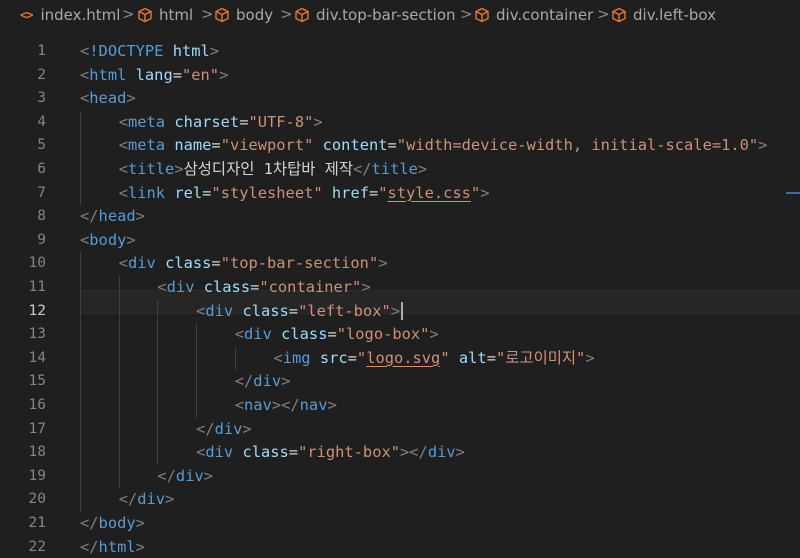  Describe the element at coordinates (286, 406) in the screenshot. I see `code-line: <nav></nav>` at that location.